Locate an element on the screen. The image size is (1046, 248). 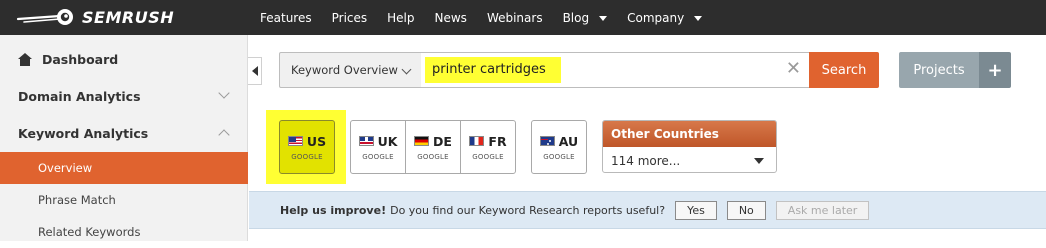
de-flag-icon is located at coordinates (422, 141).